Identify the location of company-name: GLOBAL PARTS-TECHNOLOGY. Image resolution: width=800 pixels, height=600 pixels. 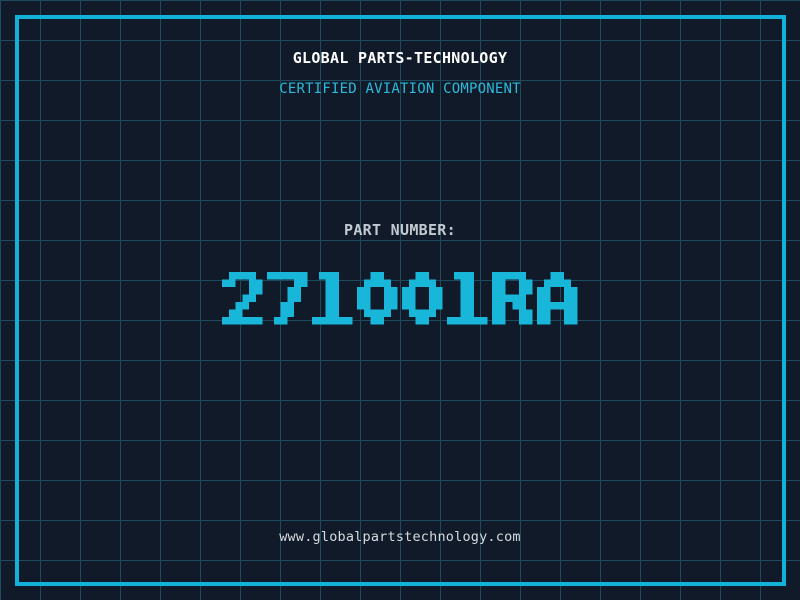
(400, 58).